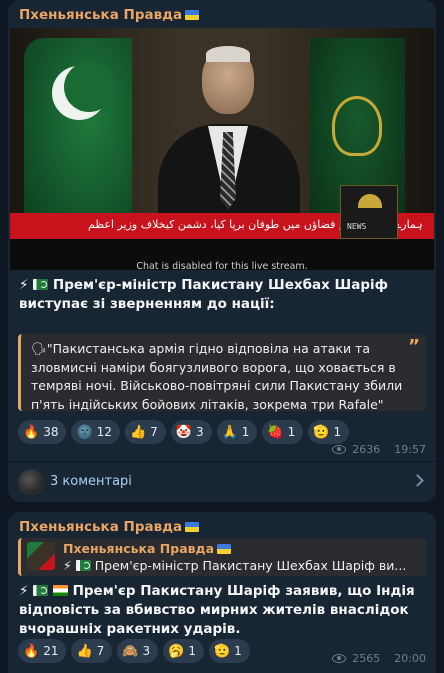 The width and height of the screenshot is (444, 673). I want to click on avatar, so click(31, 482).